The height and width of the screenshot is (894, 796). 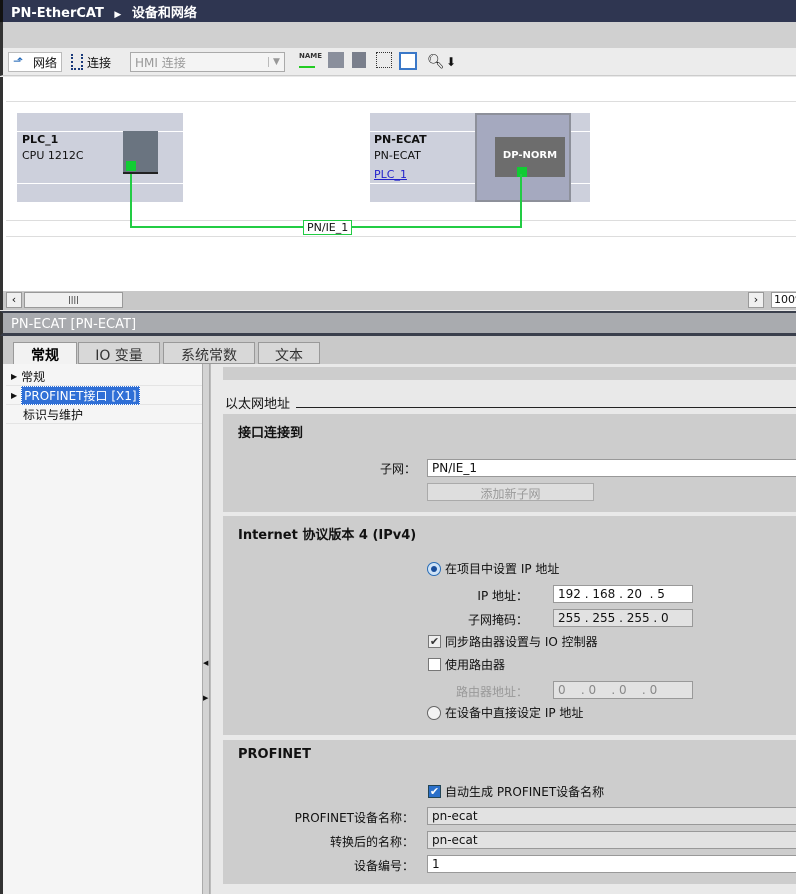 I want to click on show-address-icon, so click(x=336, y=60).